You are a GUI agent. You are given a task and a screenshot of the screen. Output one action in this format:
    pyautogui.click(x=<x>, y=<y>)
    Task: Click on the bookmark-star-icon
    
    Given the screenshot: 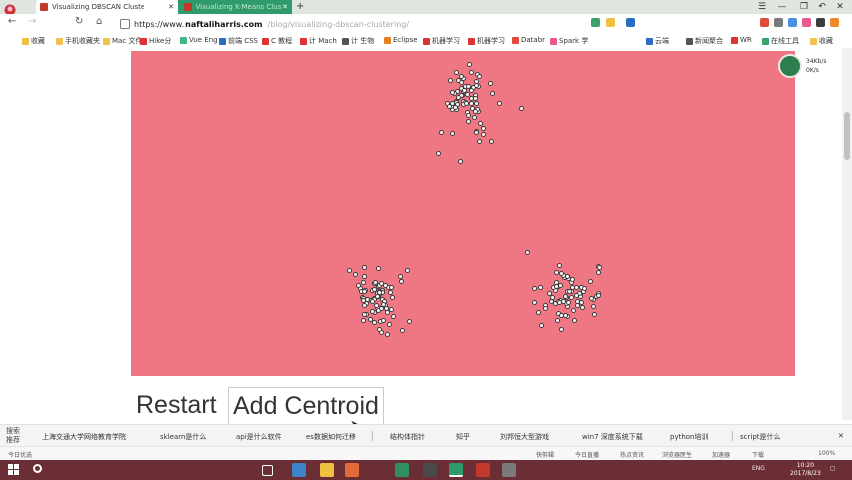 What is the action you would take?
    pyautogui.click(x=610, y=22)
    